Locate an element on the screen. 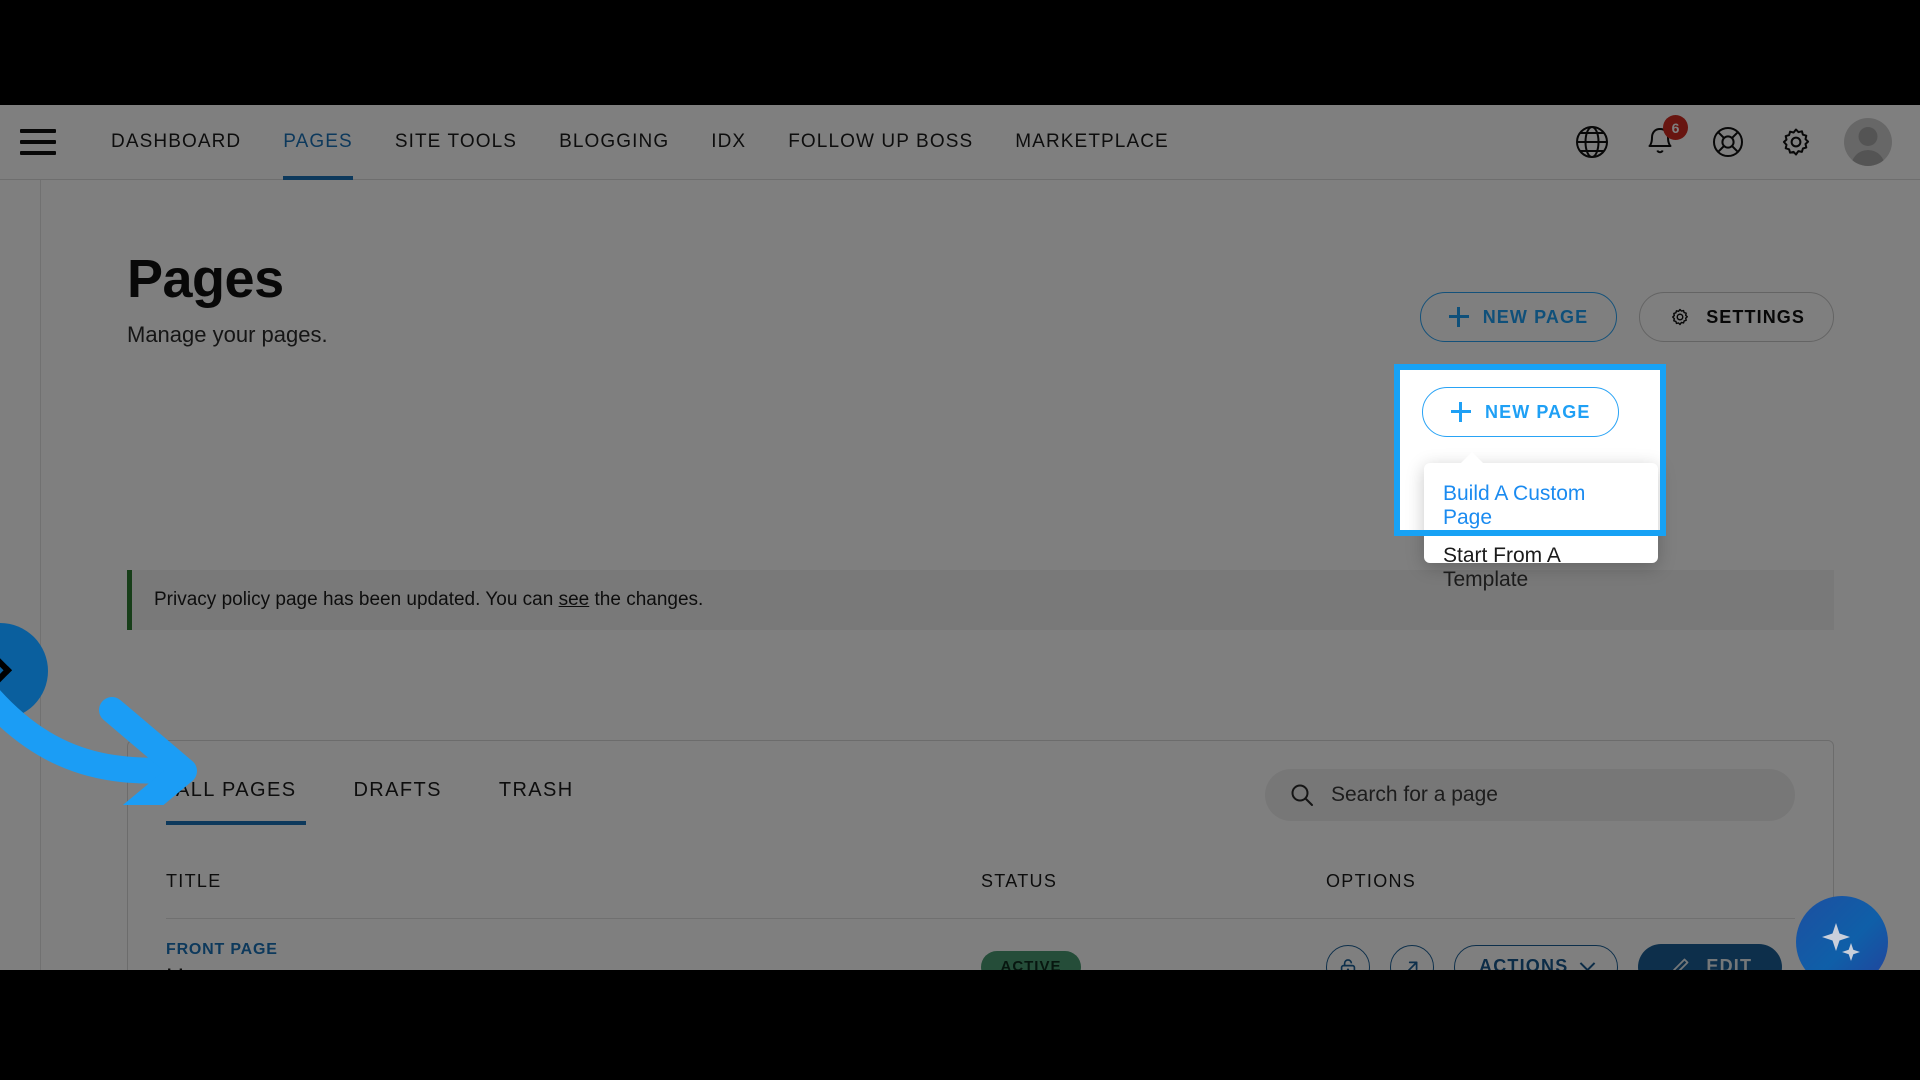 Image resolution: width=1920 pixels, height=1080 pixels. column-header-title: TITLE is located at coordinates (194, 881).